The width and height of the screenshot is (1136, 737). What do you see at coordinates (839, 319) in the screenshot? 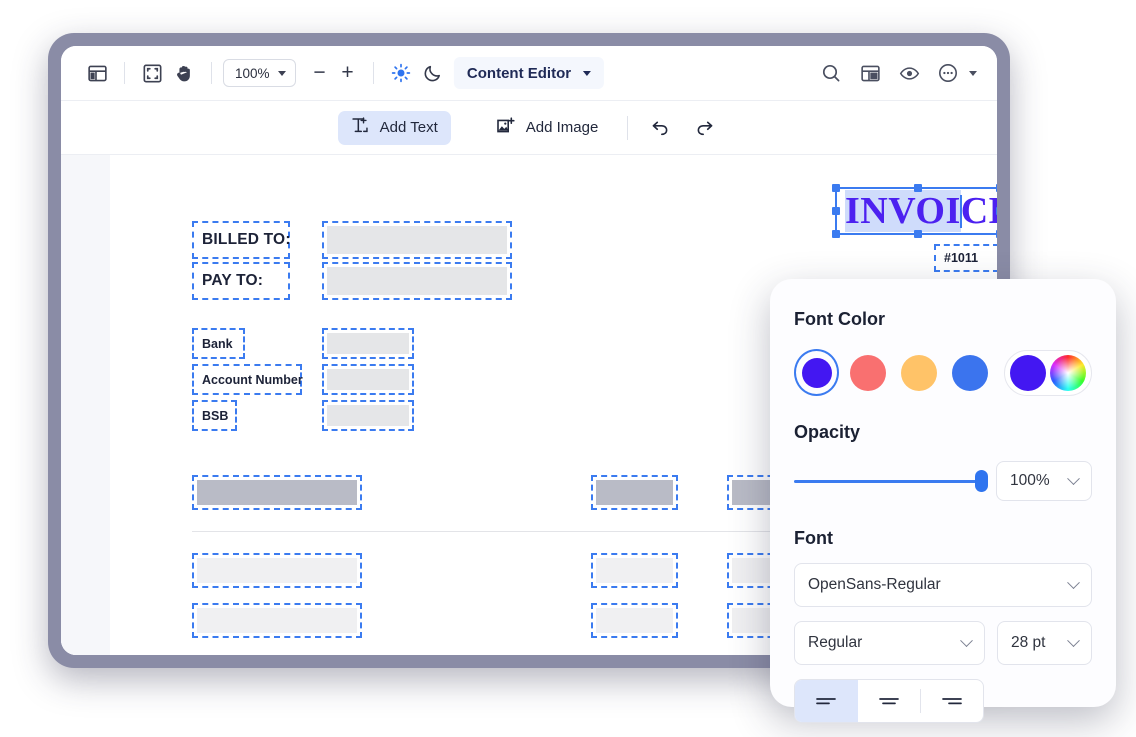
I see `font-color-heading: Font Color` at bounding box center [839, 319].